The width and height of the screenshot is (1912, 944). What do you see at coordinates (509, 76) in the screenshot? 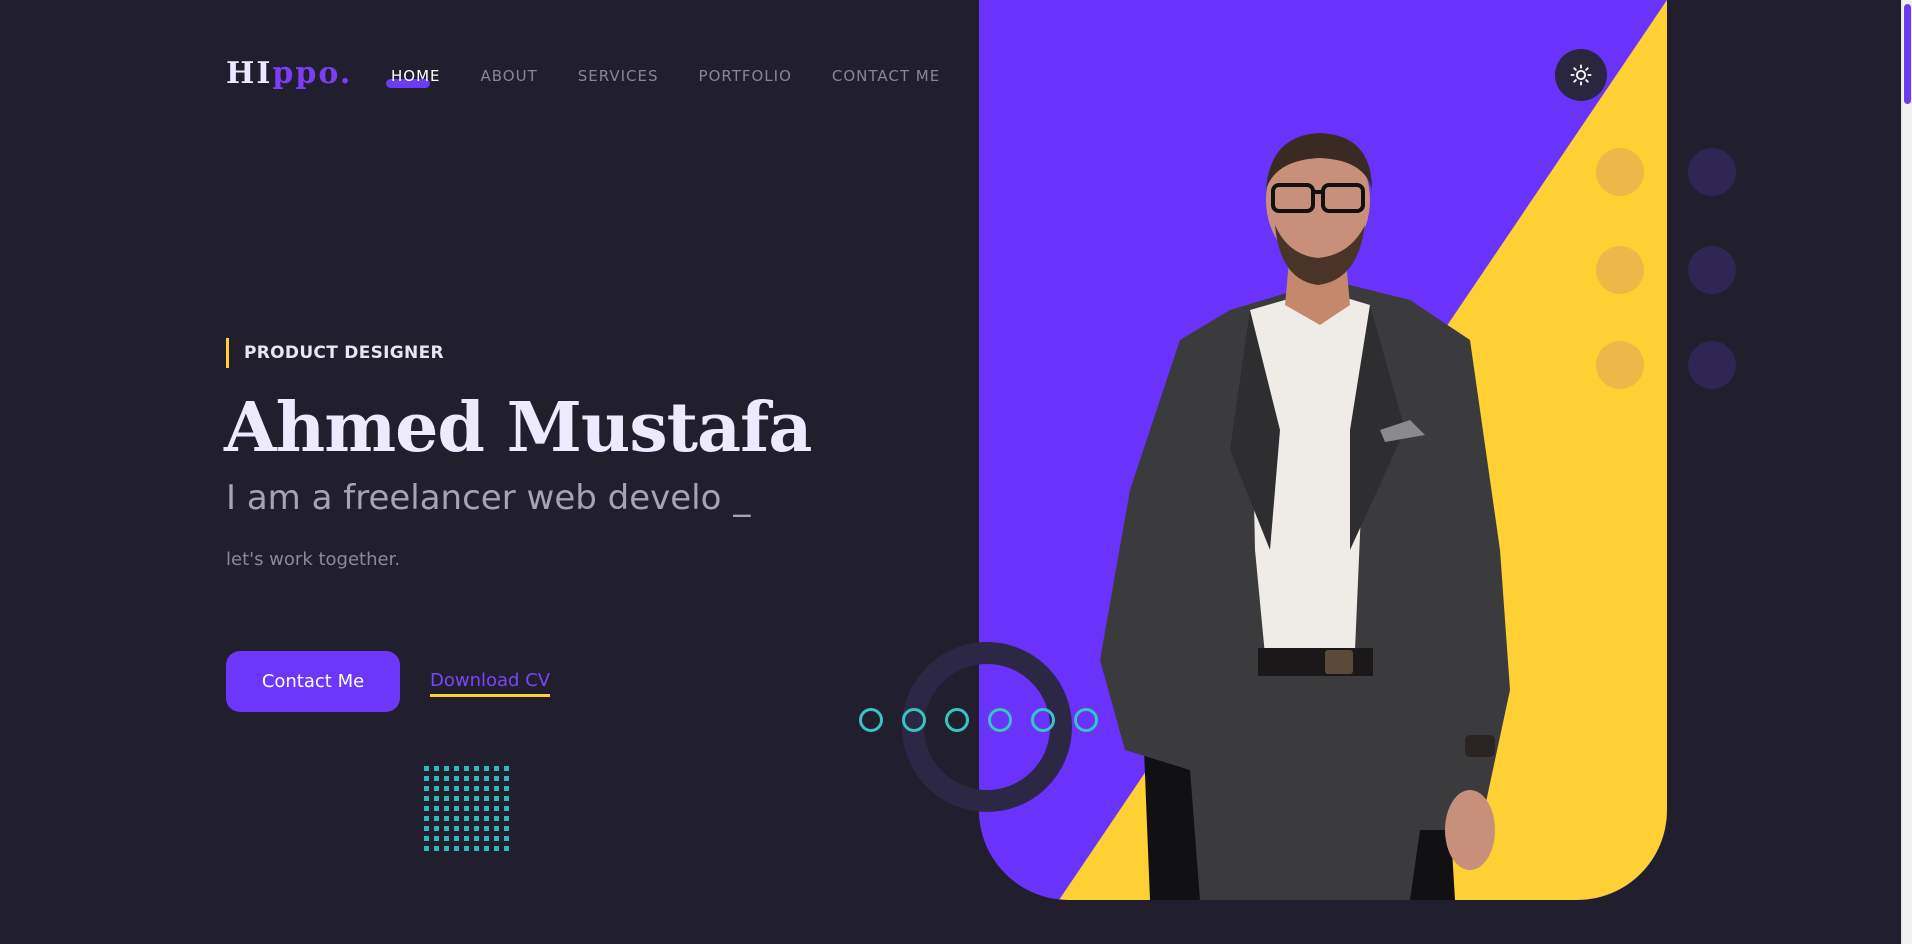
I see `nav-about: ABOUT` at bounding box center [509, 76].